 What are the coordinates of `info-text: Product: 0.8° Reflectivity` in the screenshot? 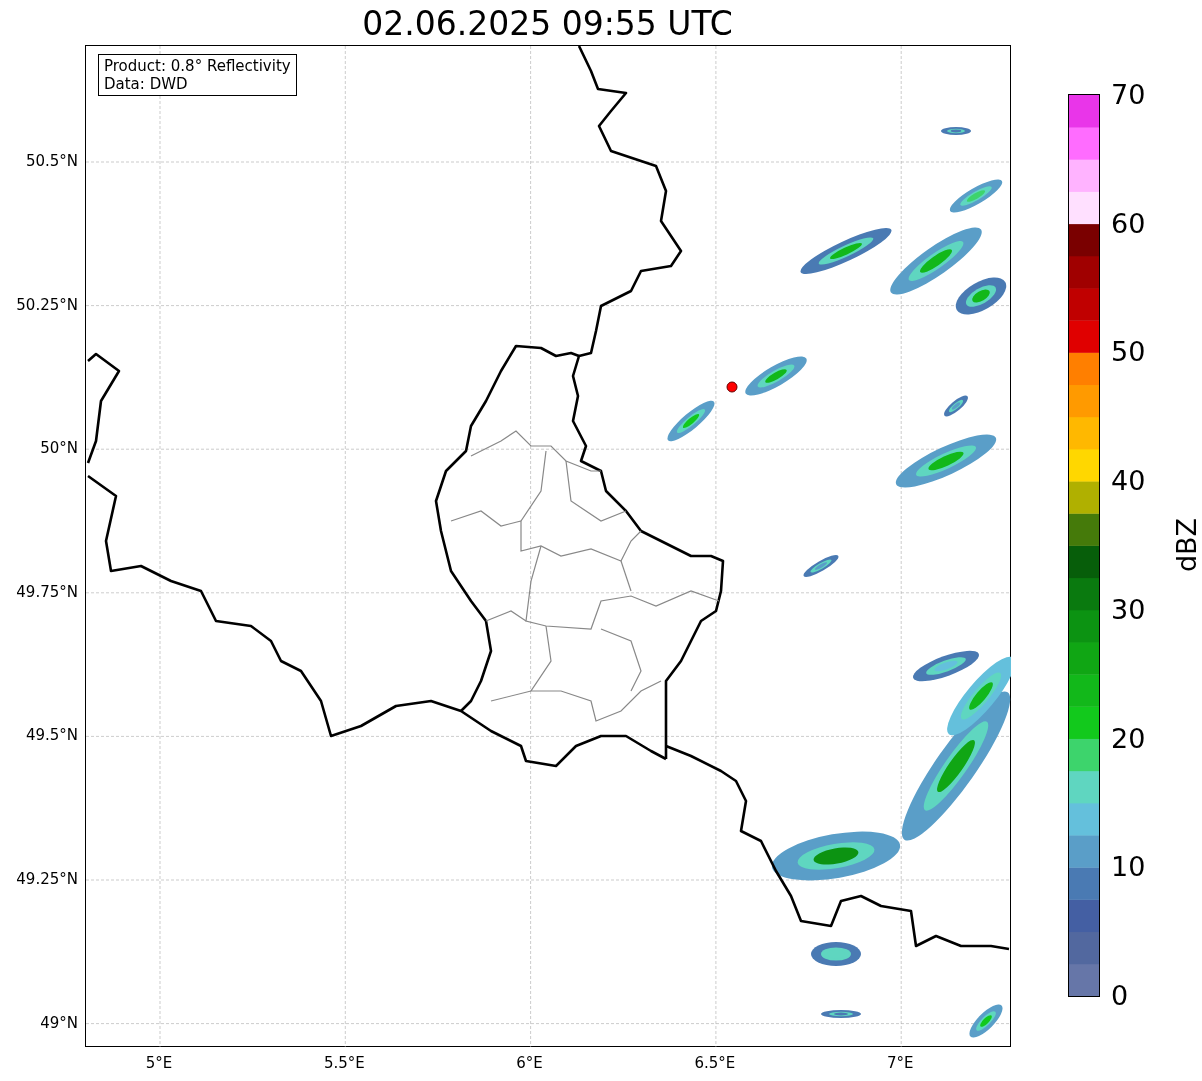 It's located at (197, 66).